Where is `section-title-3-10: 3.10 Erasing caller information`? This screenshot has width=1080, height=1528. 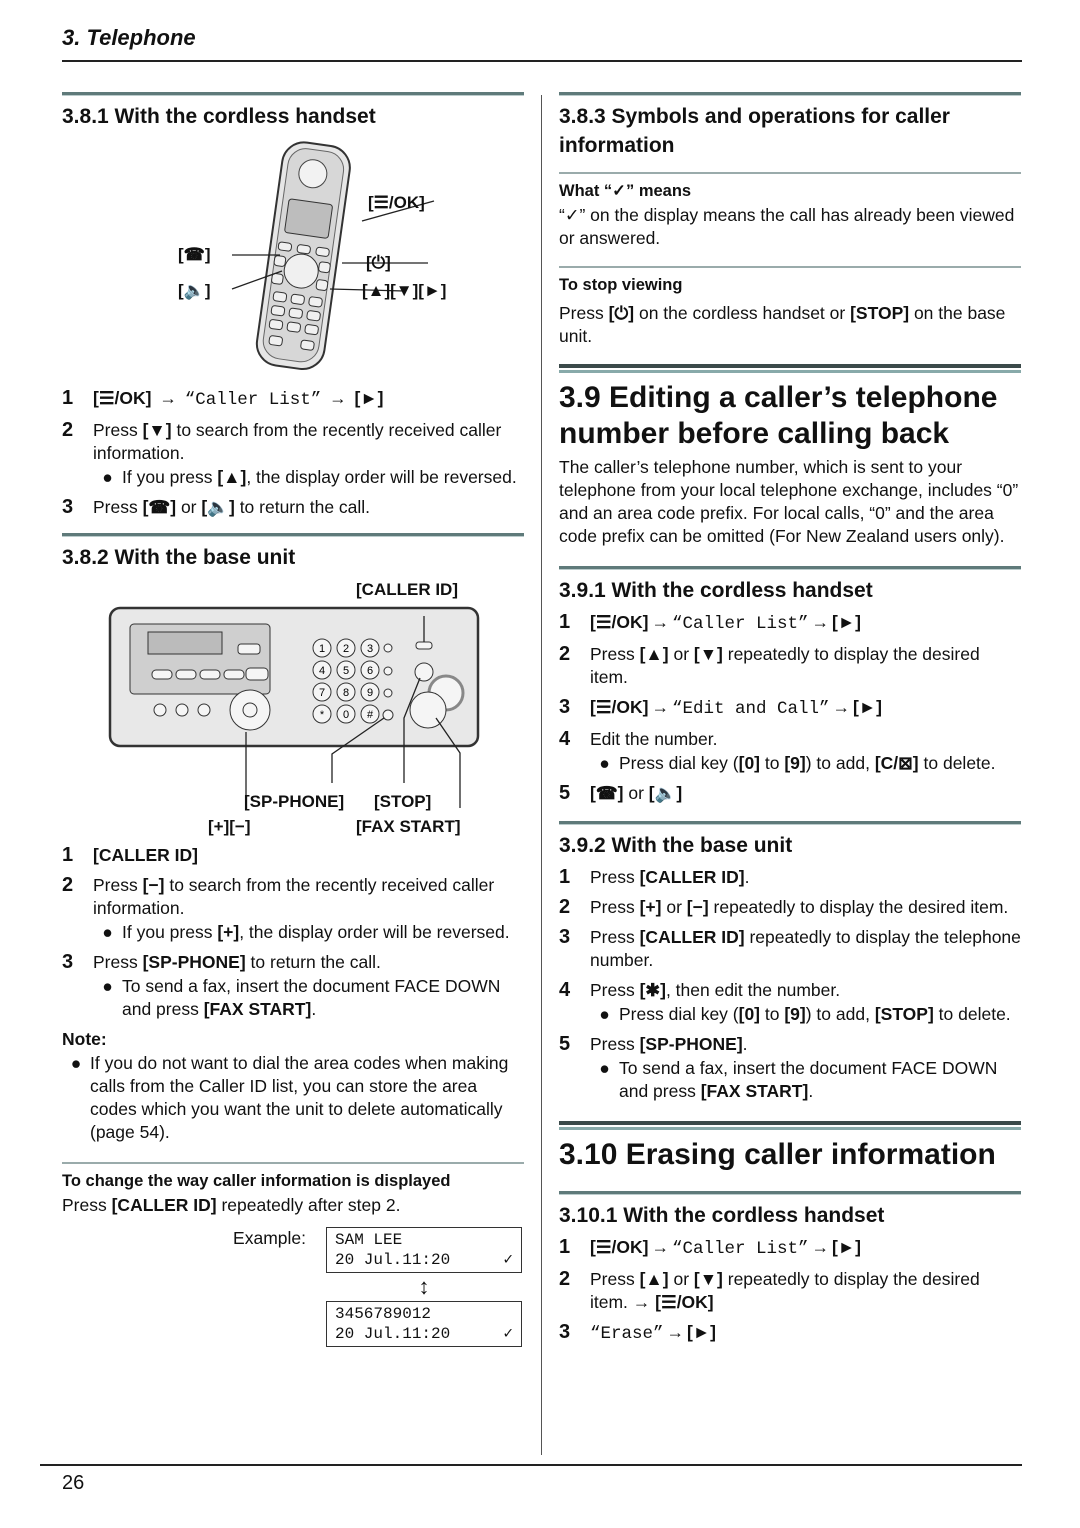
section-title-3-10: 3.10 Erasing caller information is located at coordinates (777, 1154).